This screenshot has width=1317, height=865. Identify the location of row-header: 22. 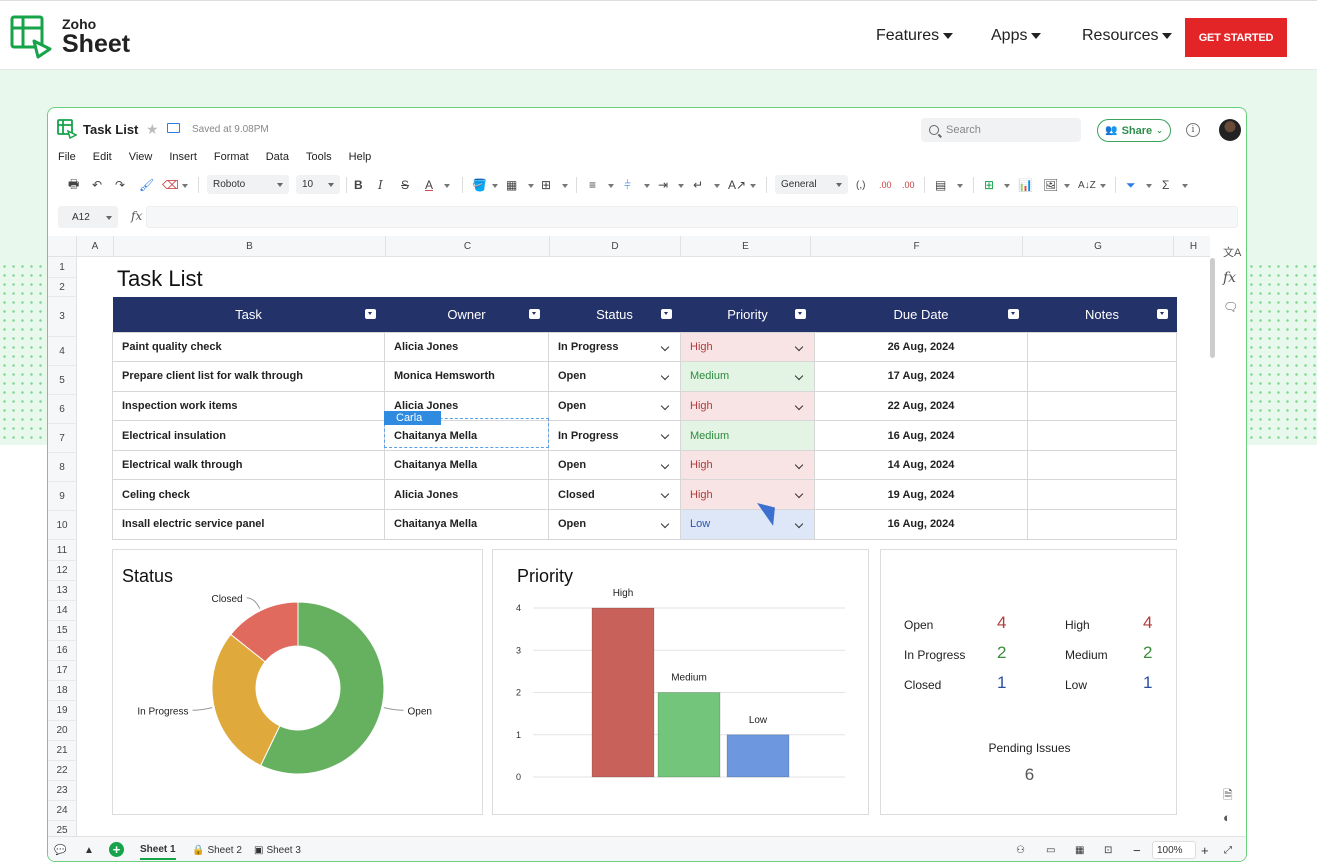
(62, 771).